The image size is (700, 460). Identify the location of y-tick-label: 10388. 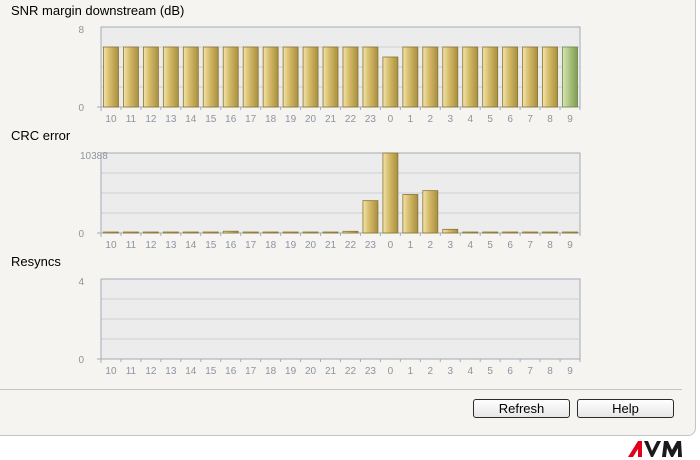
(94, 156).